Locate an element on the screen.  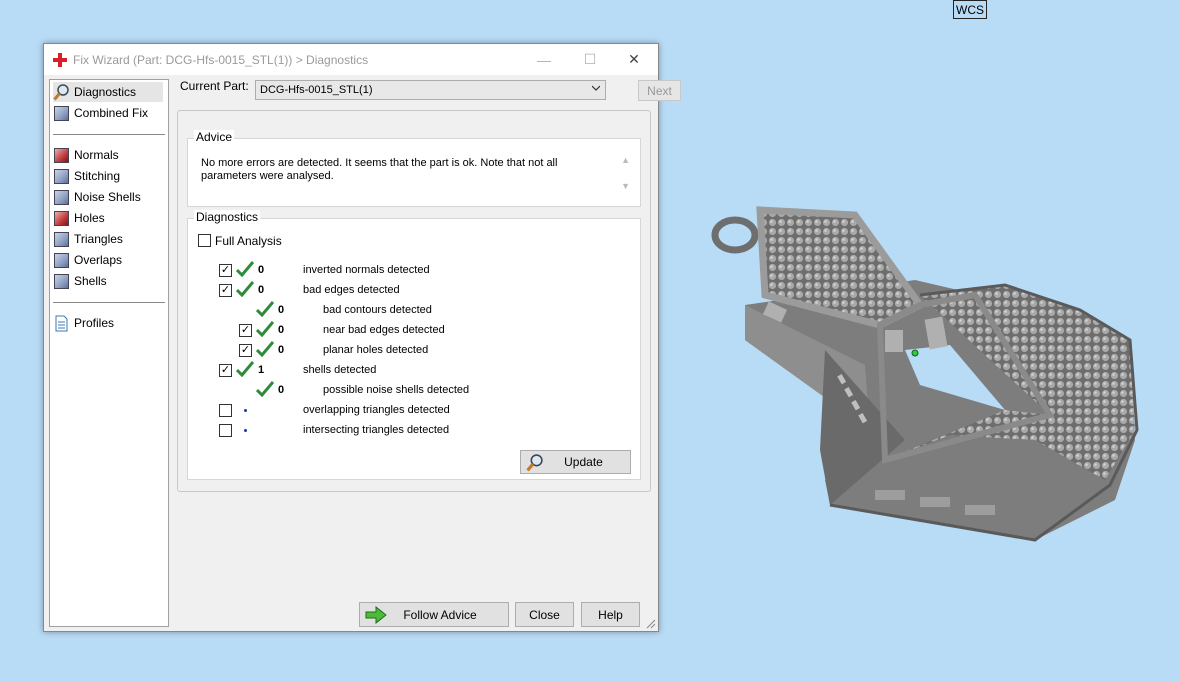
help-button: Help is located at coordinates (610, 614).